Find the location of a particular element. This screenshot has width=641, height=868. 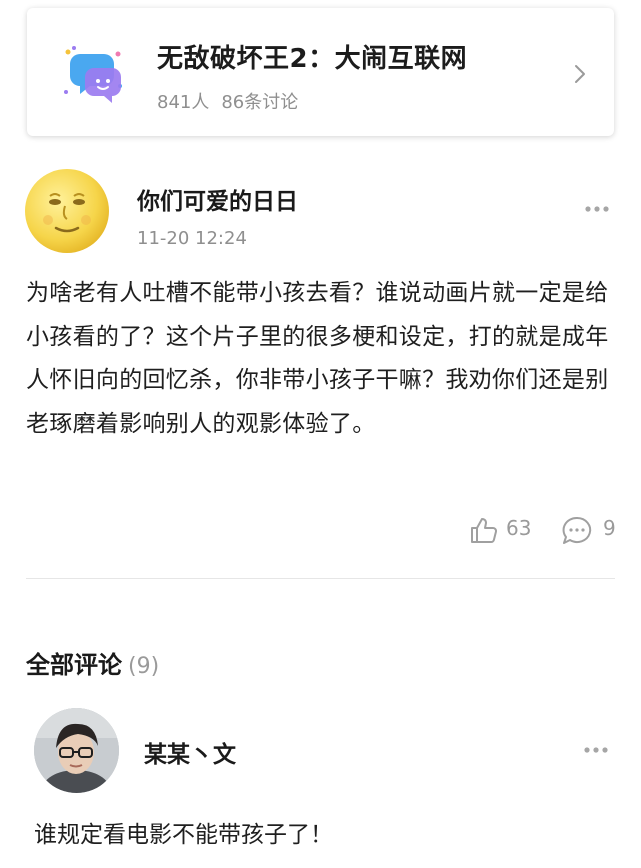

user-photo-icon is located at coordinates (76, 750).